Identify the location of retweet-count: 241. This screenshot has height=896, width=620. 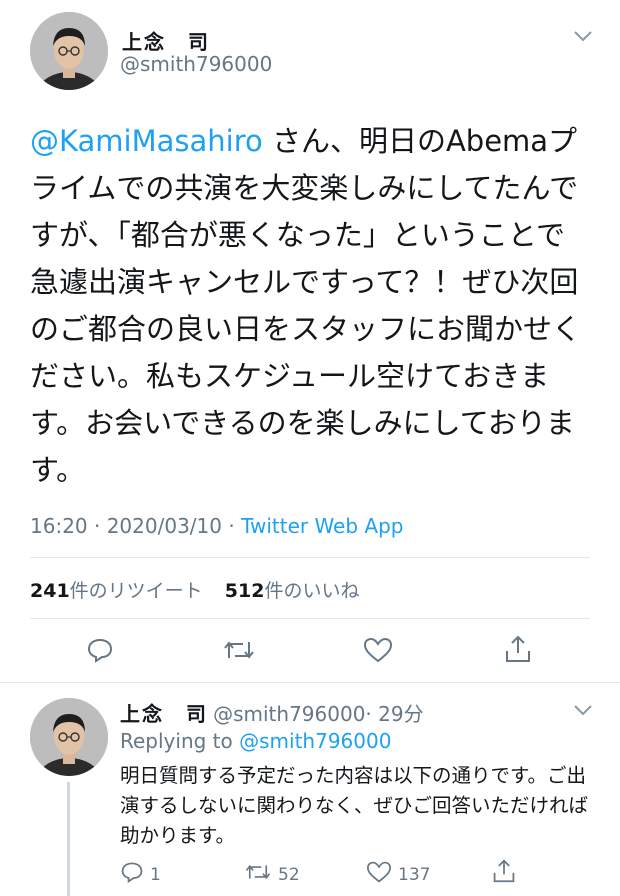
(50, 591).